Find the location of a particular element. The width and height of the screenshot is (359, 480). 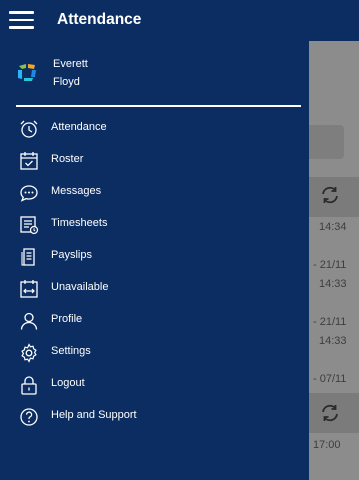

background-time: 14:34 is located at coordinates (333, 227).